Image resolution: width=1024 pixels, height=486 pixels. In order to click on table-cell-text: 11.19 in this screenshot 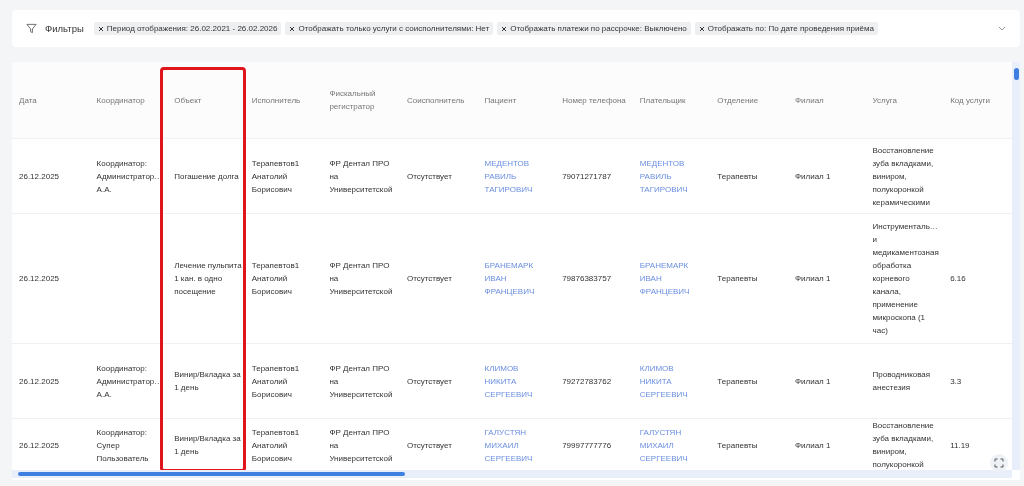, I will do `click(960, 445)`.